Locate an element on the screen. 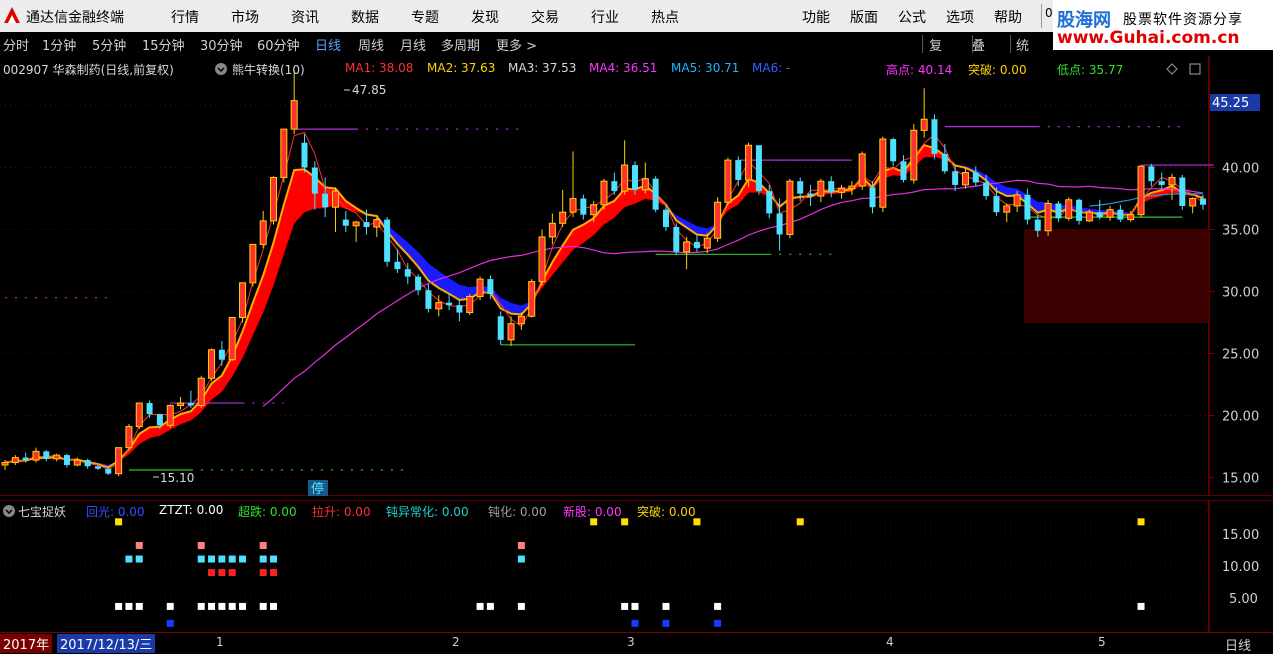 The height and width of the screenshot is (654, 1273). ind-mark-yellow is located at coordinates (1141, 522).